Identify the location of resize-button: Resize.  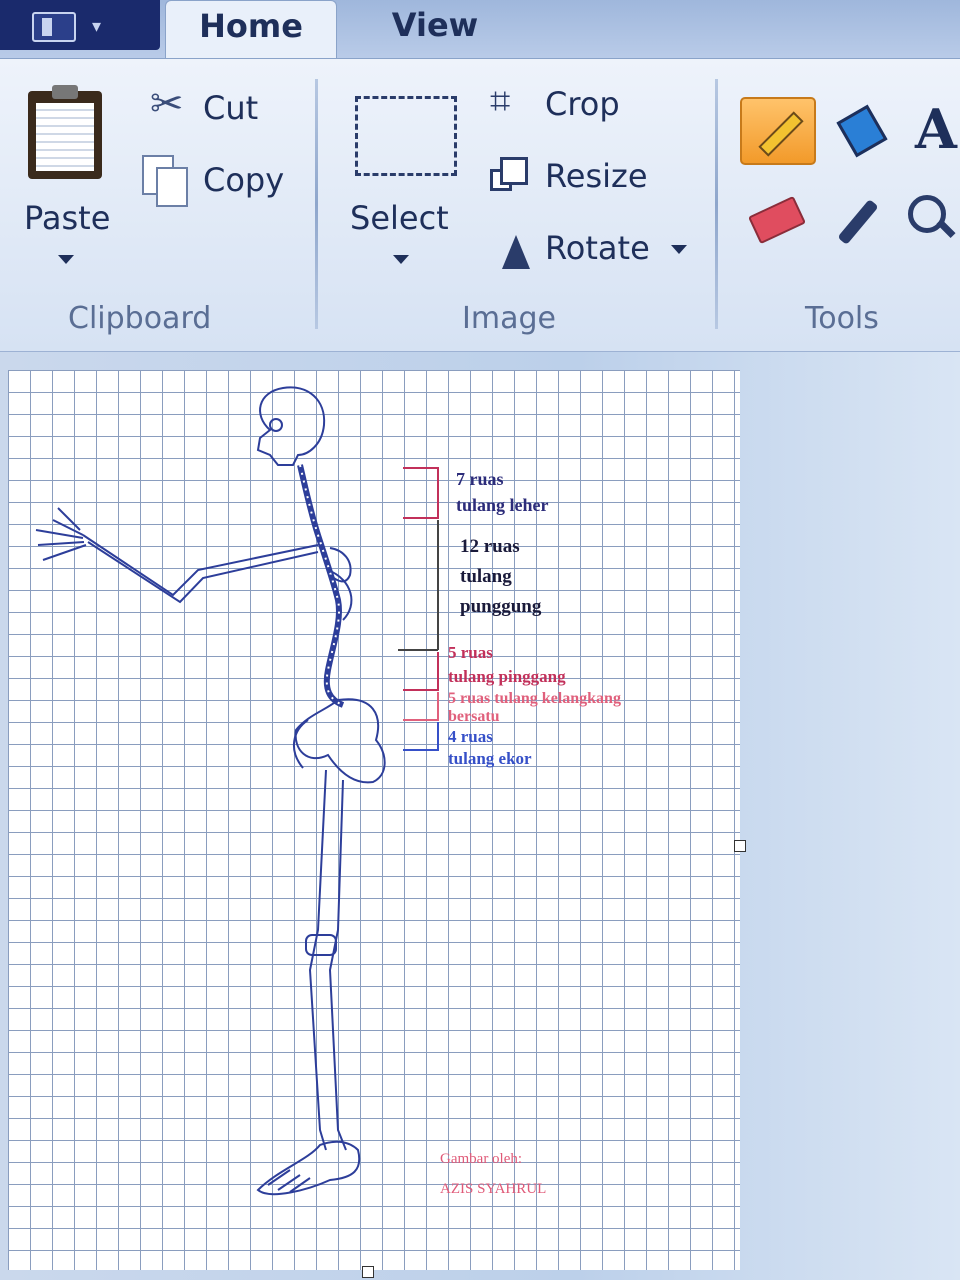
(575, 179).